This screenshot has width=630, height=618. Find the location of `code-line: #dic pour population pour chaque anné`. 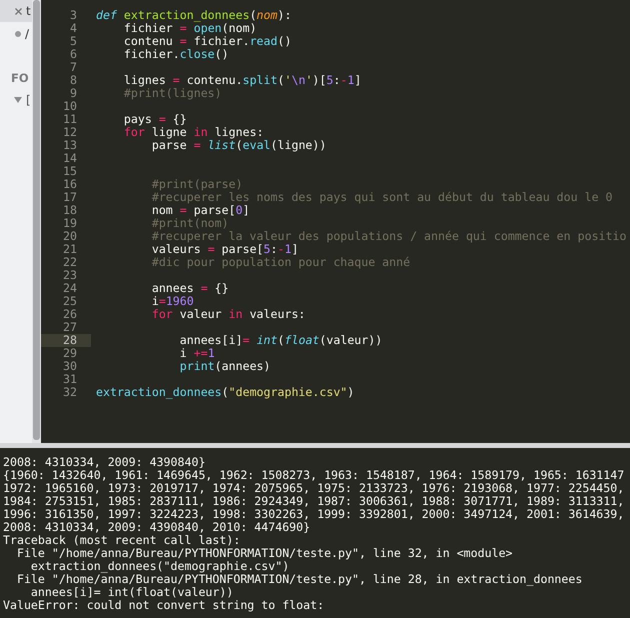

code-line: #dic pour population pour chaque anné is located at coordinates (280, 262).